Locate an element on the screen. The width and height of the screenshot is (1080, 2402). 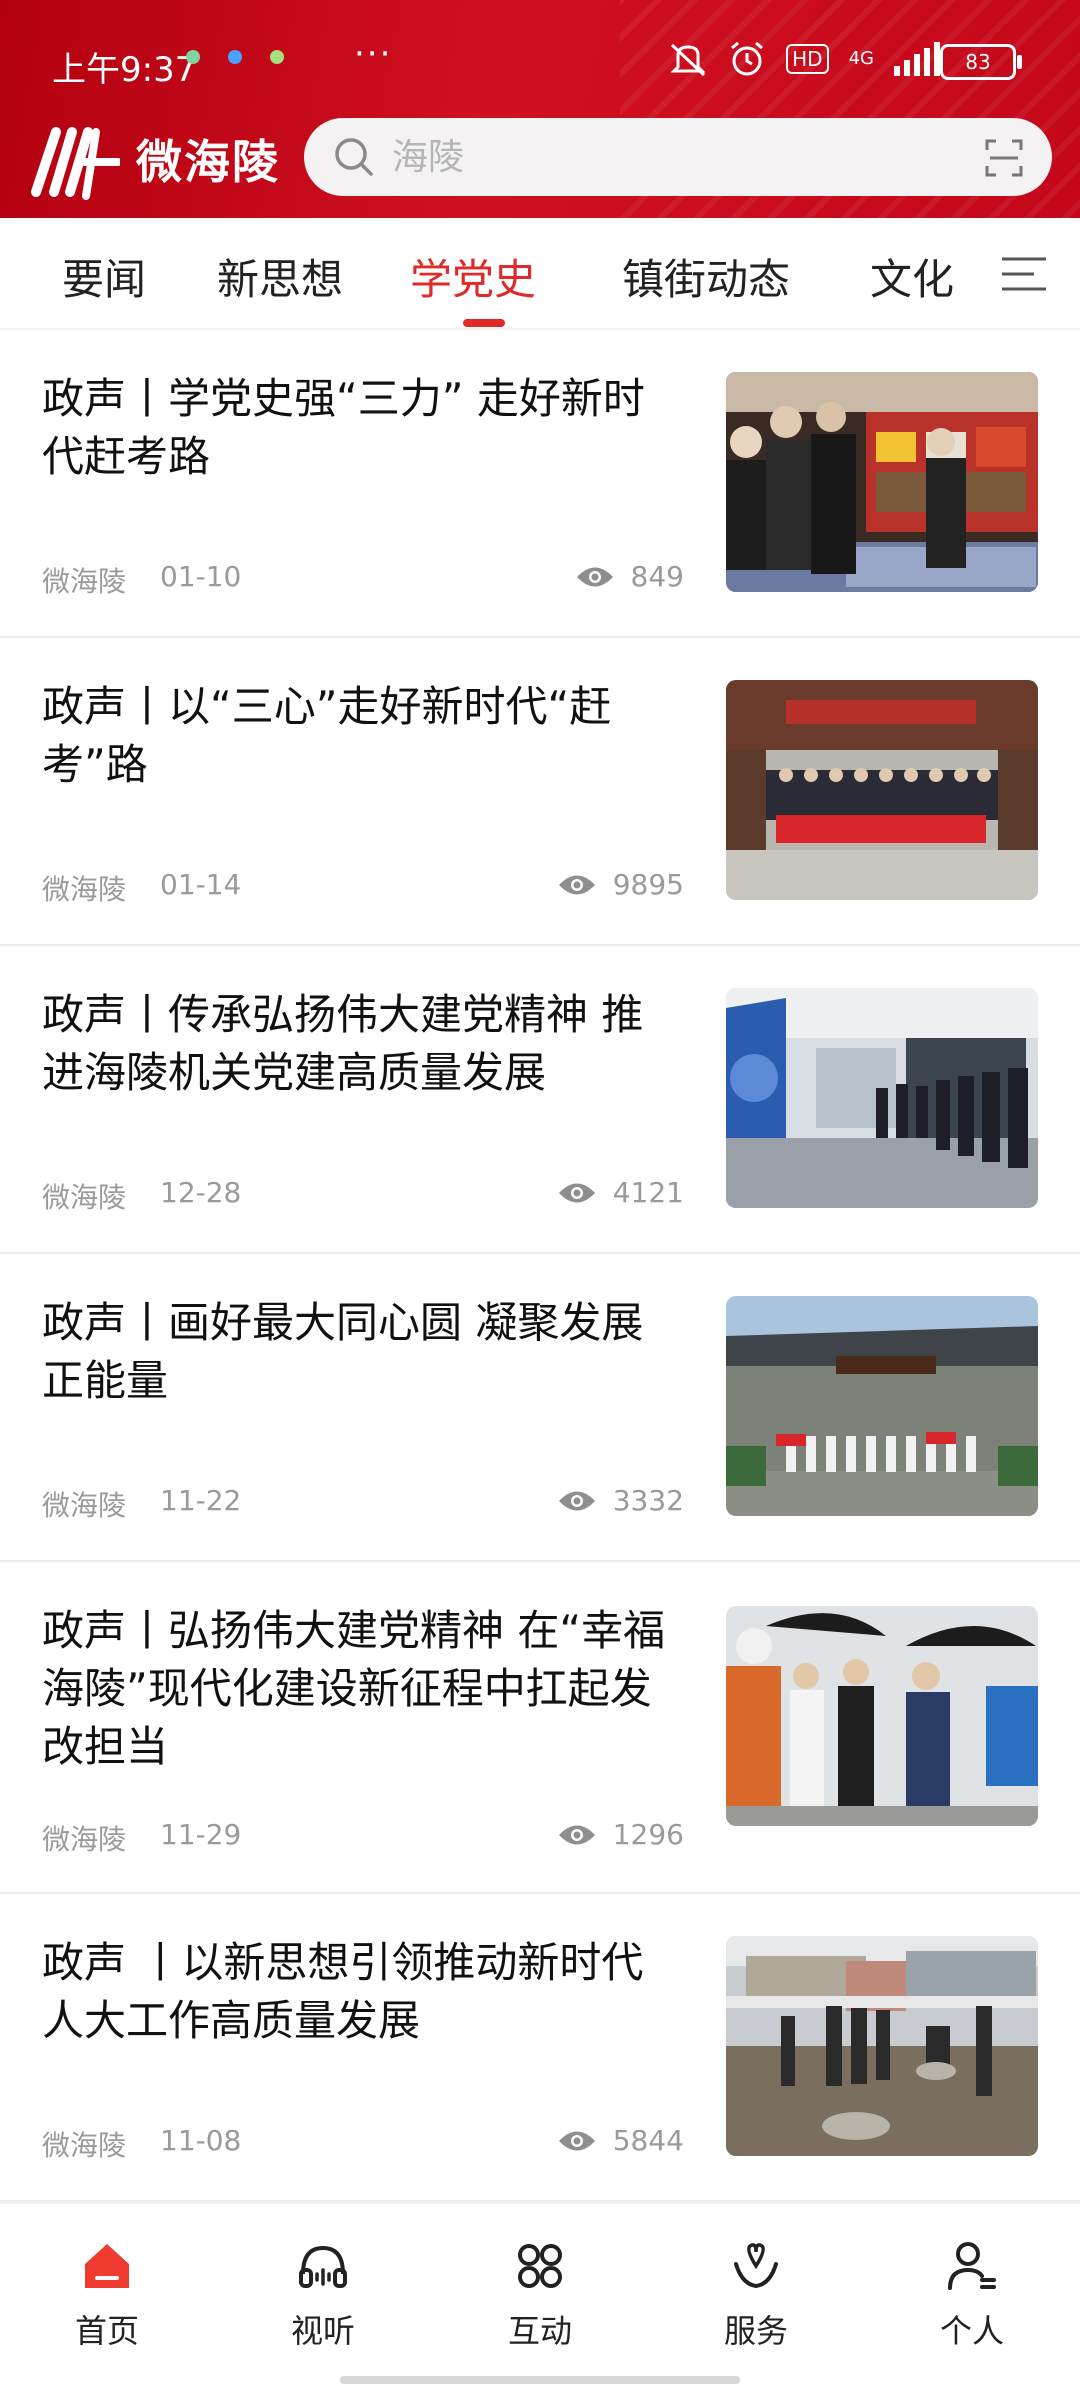
logo-icon is located at coordinates (75, 163).